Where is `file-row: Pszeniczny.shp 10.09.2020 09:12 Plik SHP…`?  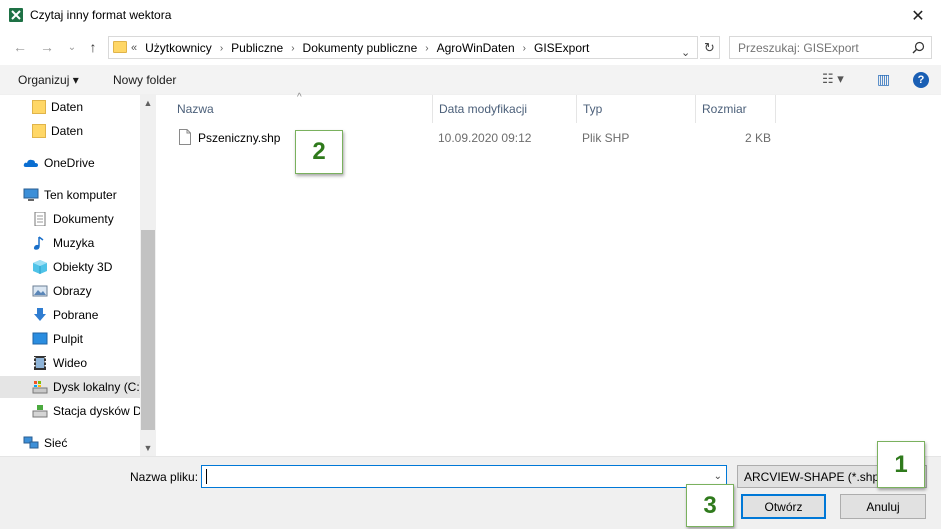 file-row: Pszeniczny.shp 10.09.2020 09:12 Plik SHP… is located at coordinates (548, 138).